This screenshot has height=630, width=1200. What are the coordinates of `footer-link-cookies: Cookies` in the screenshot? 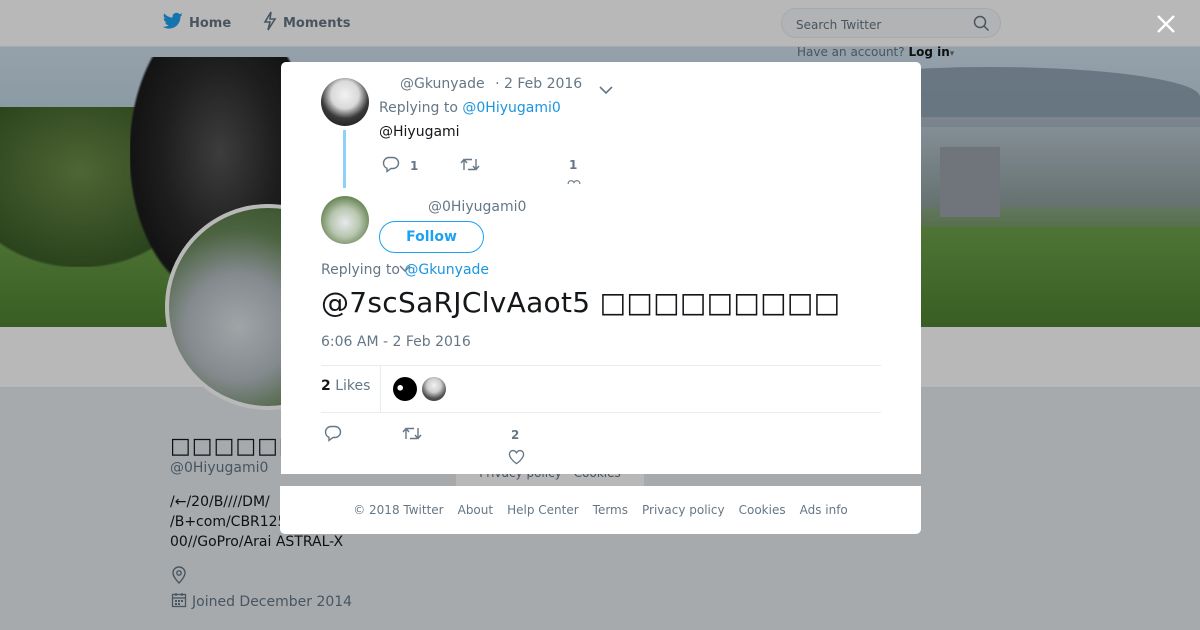 It's located at (762, 510).